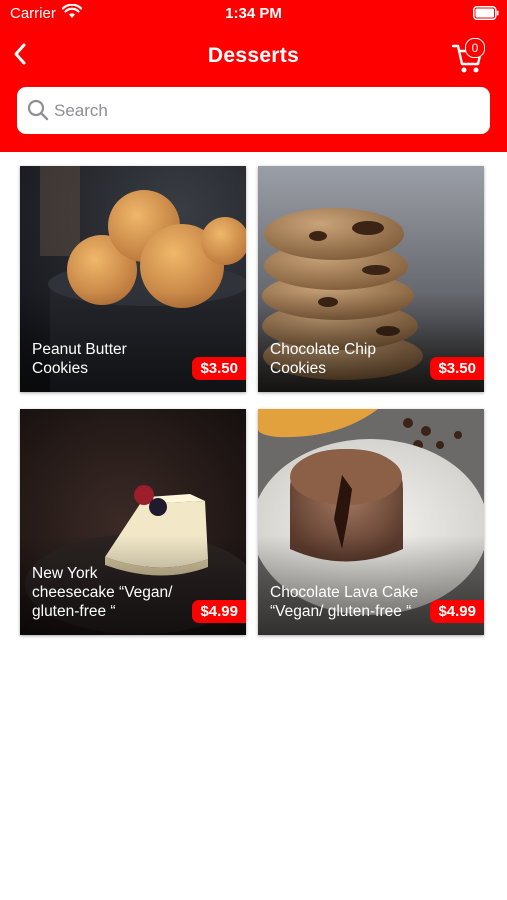  Describe the element at coordinates (79, 359) in the screenshot. I see `product-name: Peanut Butter Cookies` at that location.